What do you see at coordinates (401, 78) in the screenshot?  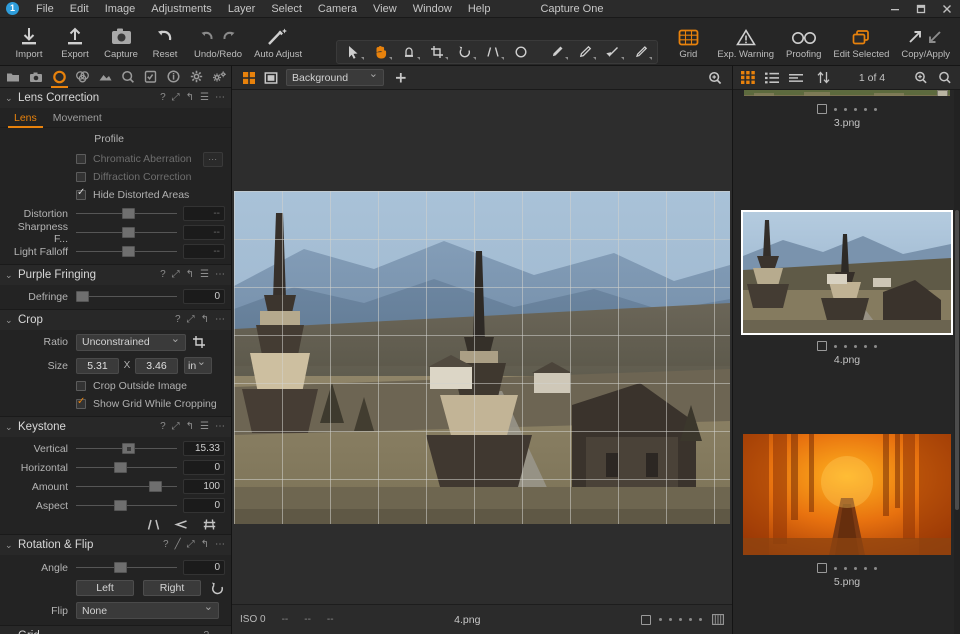 I see `plus-icon` at bounding box center [401, 78].